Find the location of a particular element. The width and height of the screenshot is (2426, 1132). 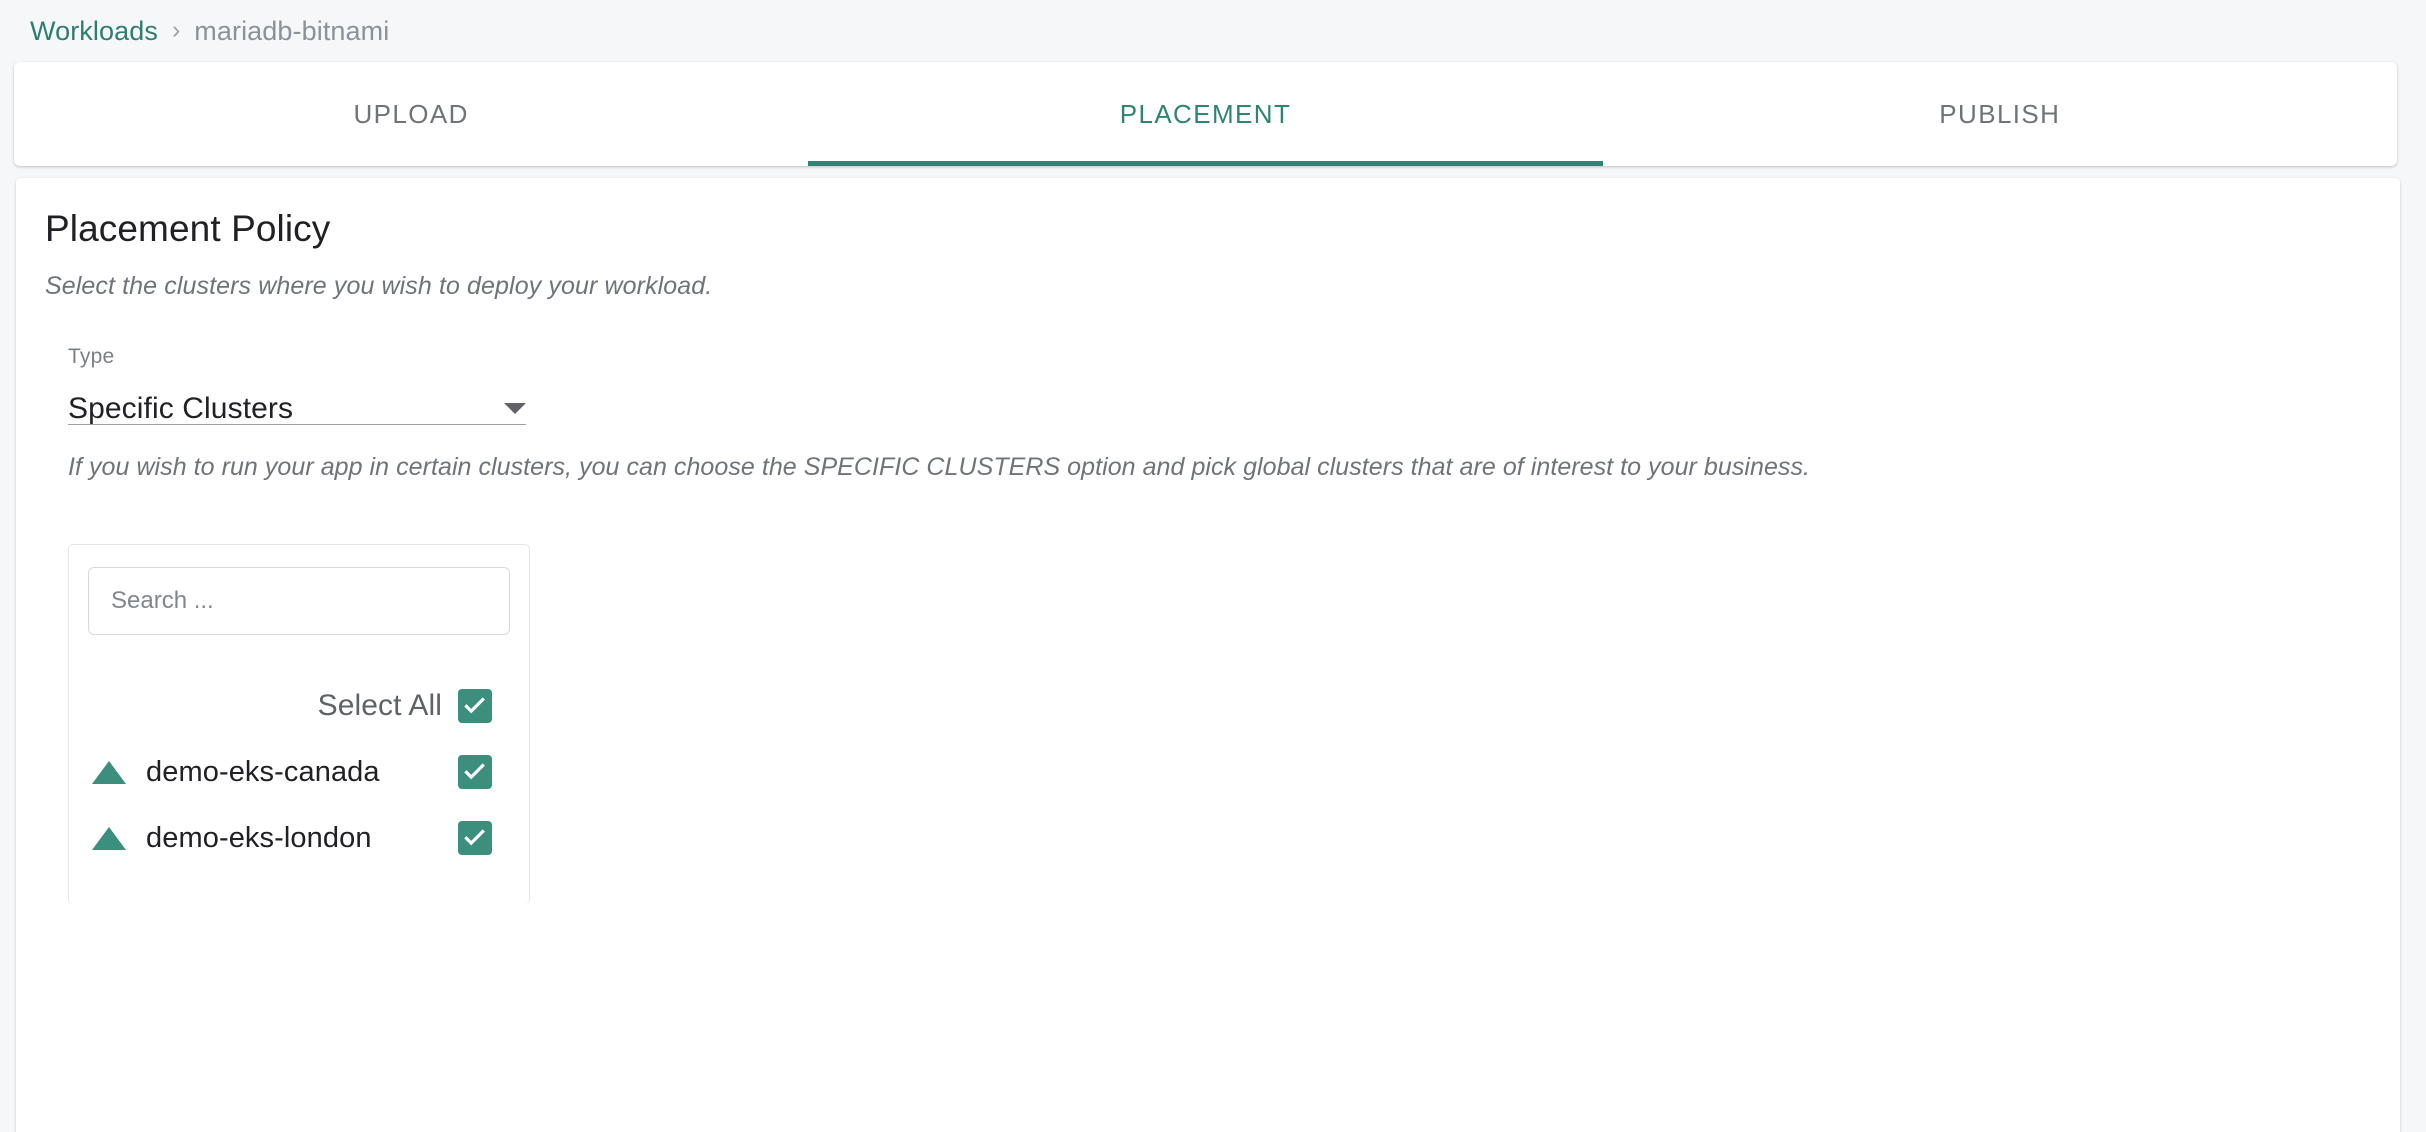

select-all-label: Select All is located at coordinates (379, 705).